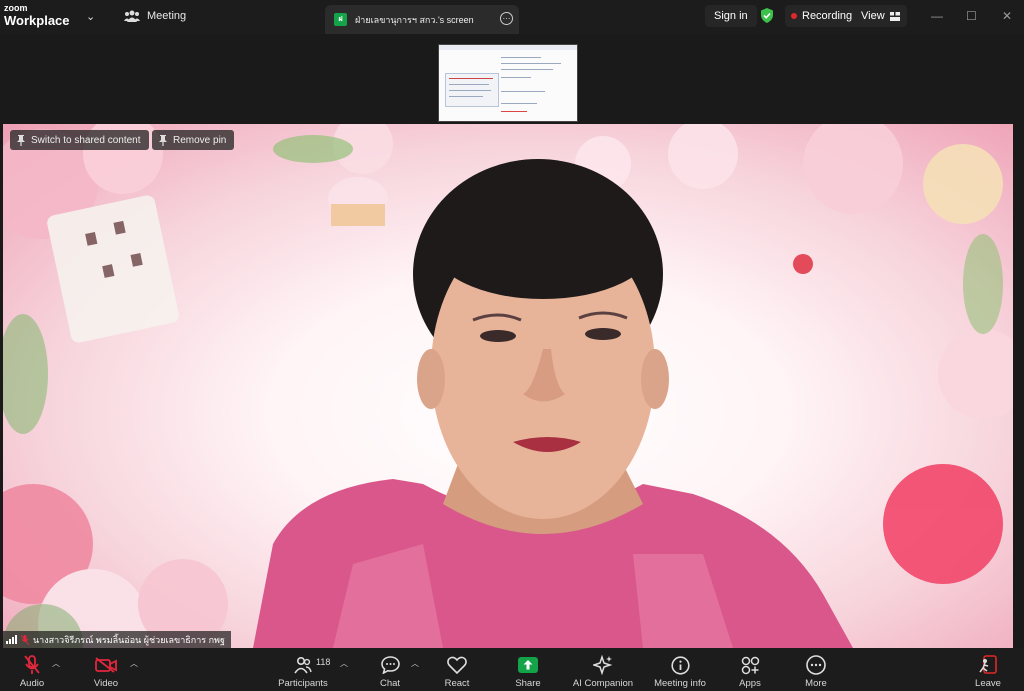 The width and height of the screenshot is (1024, 691). What do you see at coordinates (528, 665) in the screenshot?
I see `share-screen-icon` at bounding box center [528, 665].